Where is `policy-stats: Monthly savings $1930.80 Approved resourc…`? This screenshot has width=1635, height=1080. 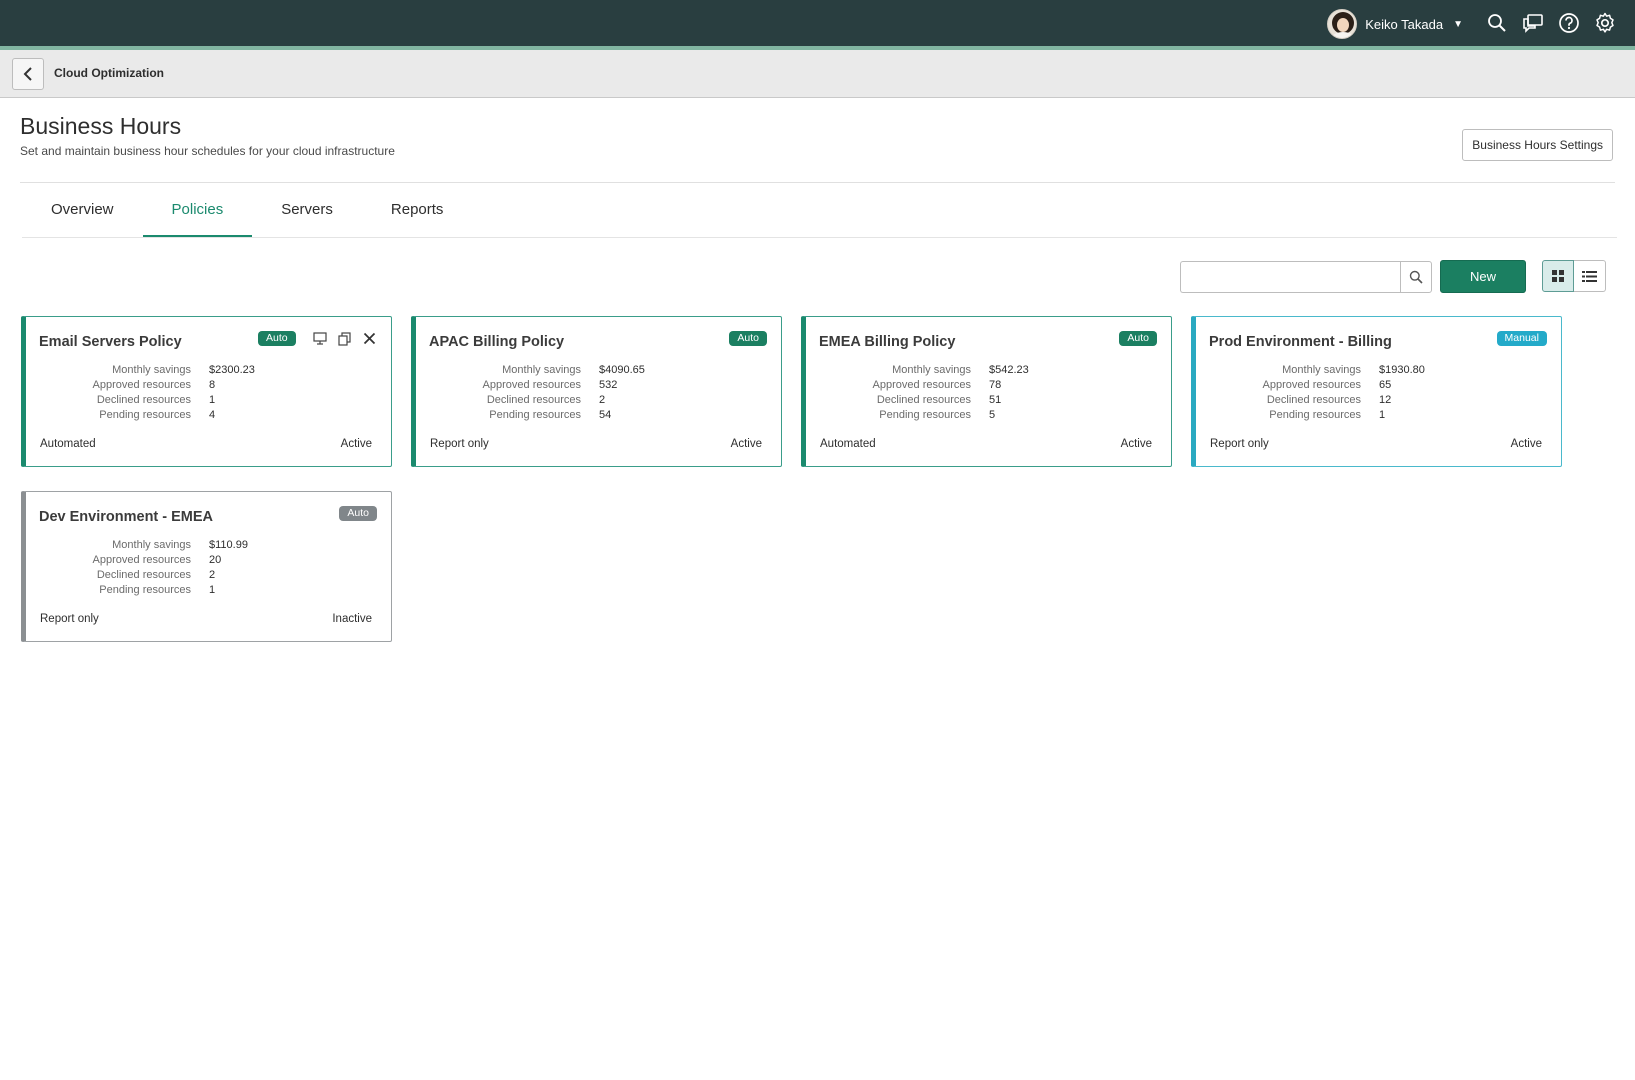 policy-stats: Monthly savings $1930.80 Approved resourc… is located at coordinates (1317, 393).